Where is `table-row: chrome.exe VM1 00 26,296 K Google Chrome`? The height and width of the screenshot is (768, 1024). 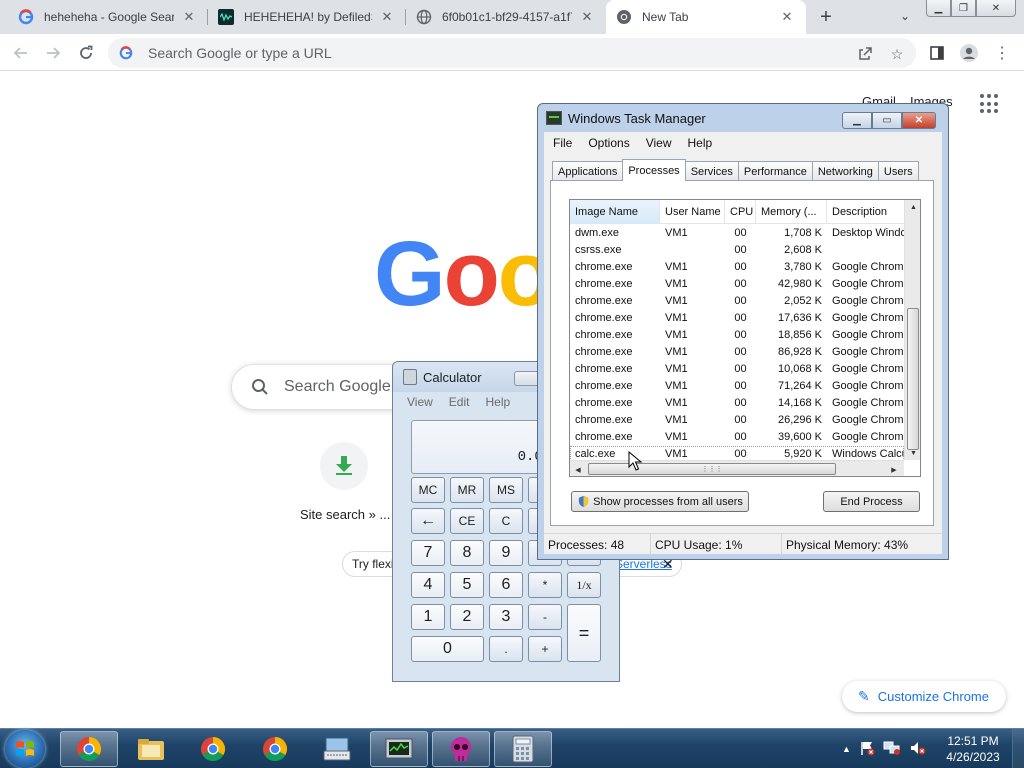 table-row: chrome.exe VM1 00 26,296 K Google Chrome is located at coordinates (737, 420).